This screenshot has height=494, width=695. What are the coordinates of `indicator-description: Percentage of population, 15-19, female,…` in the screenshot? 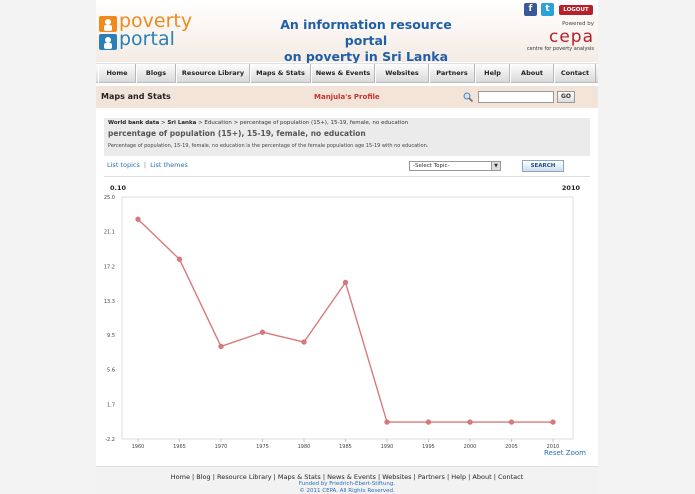 It's located at (268, 146).